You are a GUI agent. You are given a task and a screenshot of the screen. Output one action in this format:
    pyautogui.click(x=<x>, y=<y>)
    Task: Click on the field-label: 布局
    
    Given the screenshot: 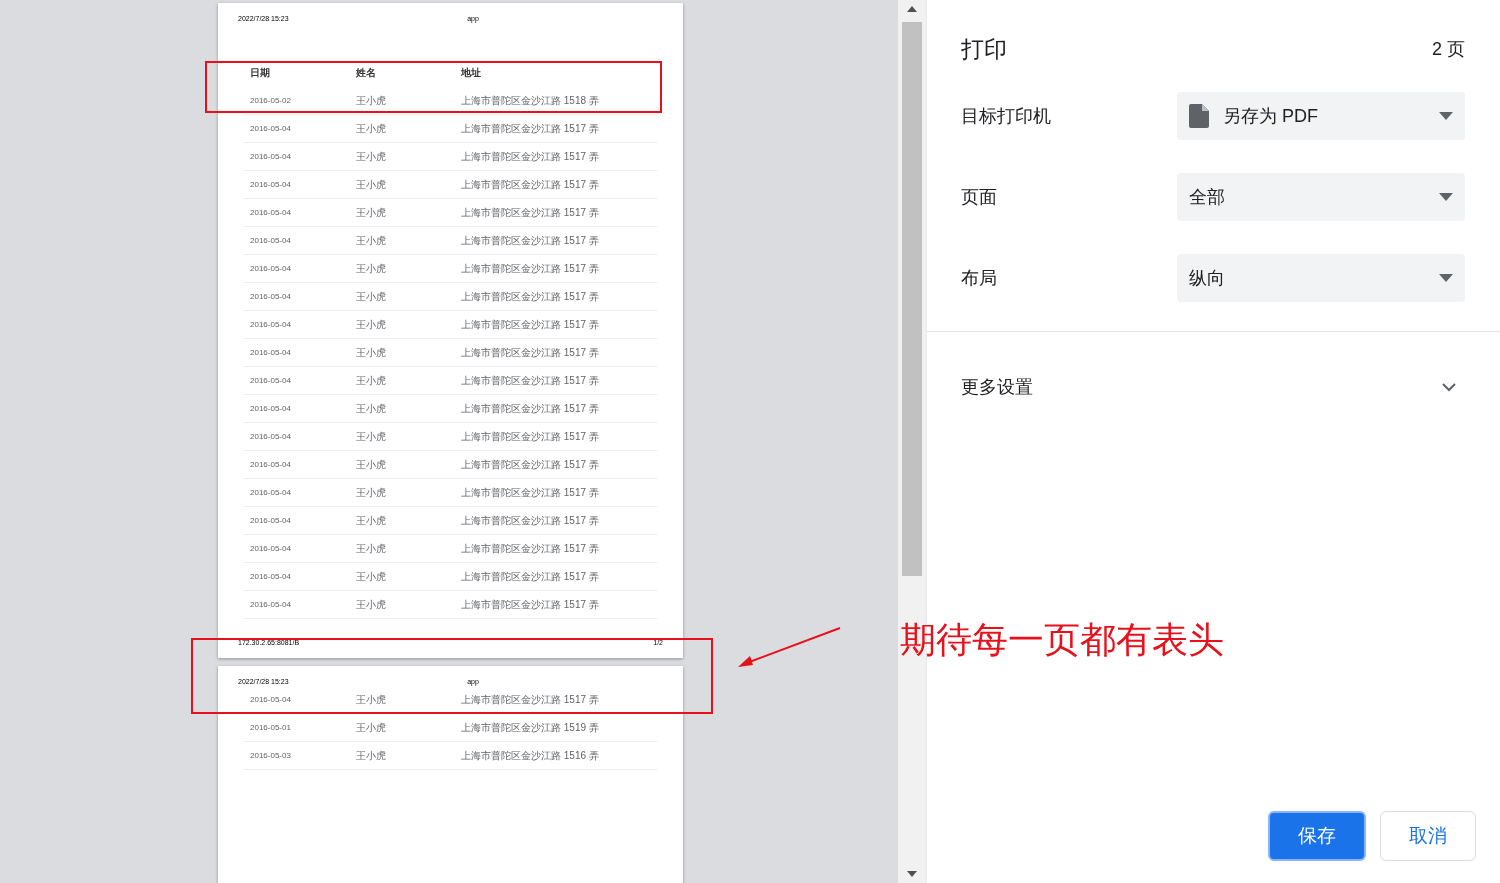 What is the action you would take?
    pyautogui.click(x=979, y=278)
    